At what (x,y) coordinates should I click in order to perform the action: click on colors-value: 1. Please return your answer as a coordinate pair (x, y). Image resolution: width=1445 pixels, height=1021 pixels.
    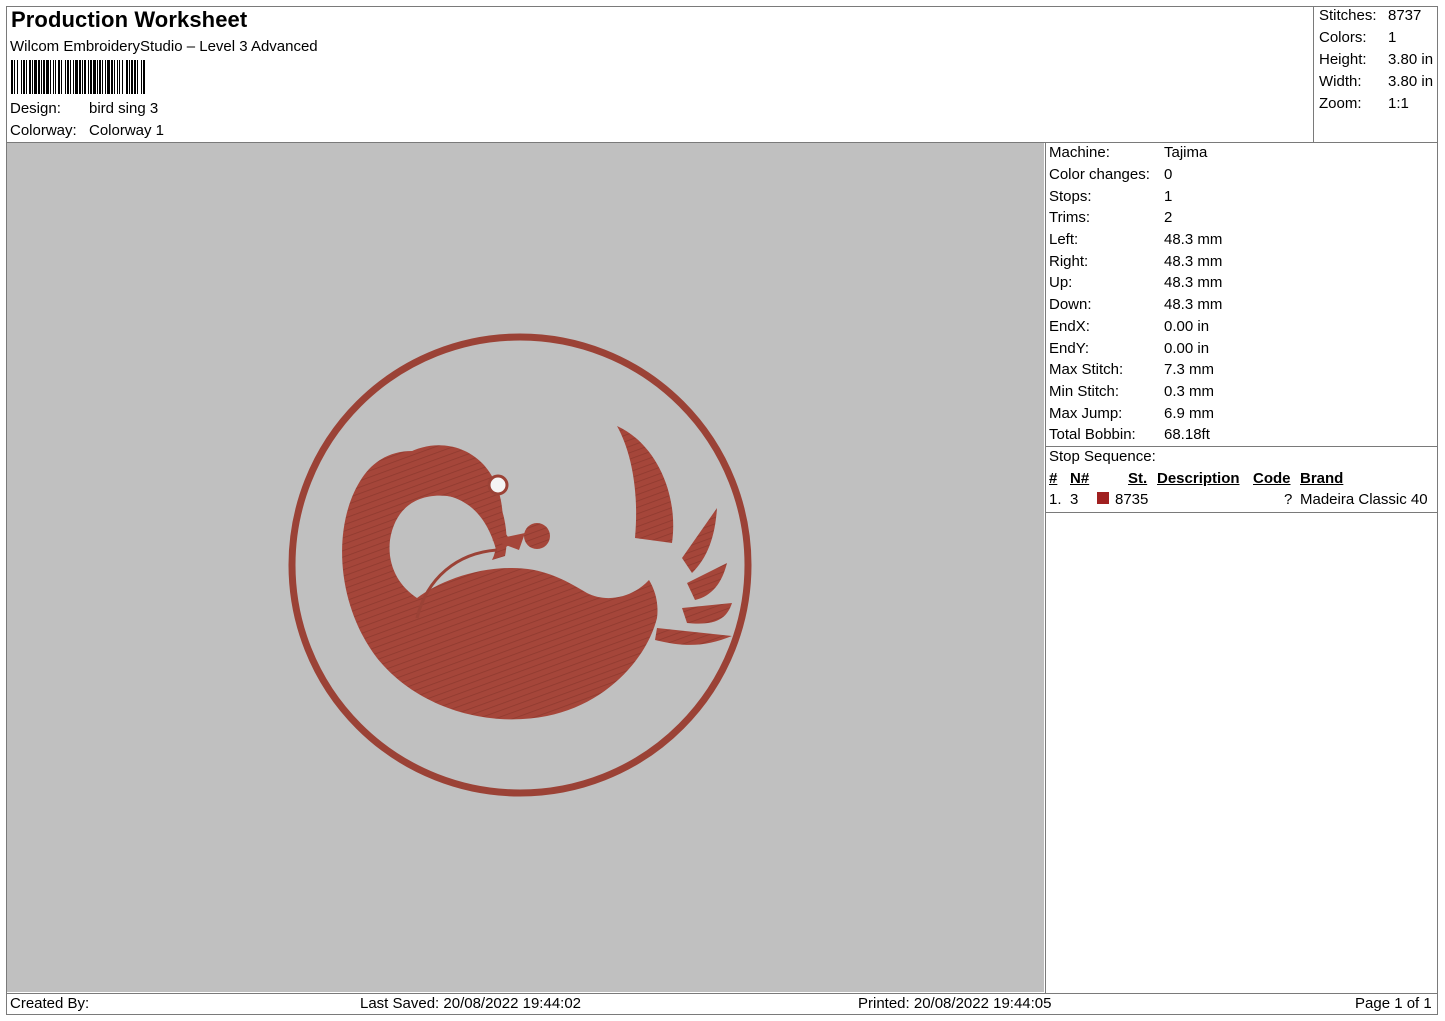
    Looking at the image, I should click on (1392, 37).